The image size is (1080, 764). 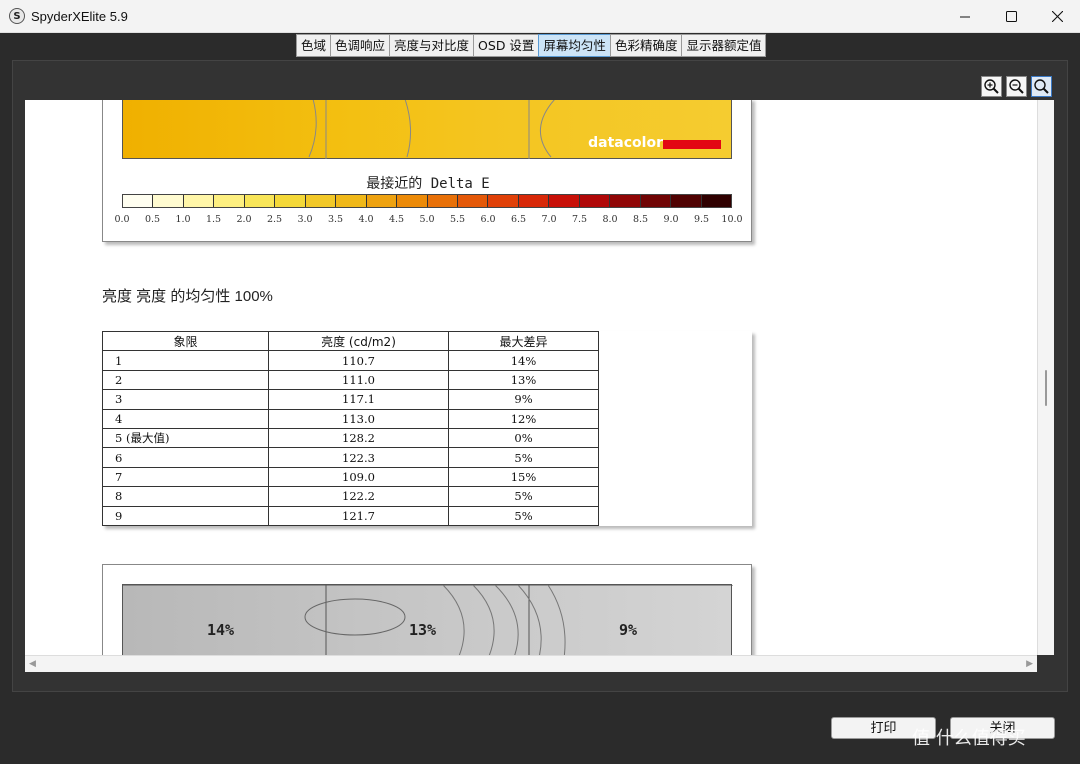 What do you see at coordinates (523, 399) in the screenshot?
I see `difference-cell: 9%` at bounding box center [523, 399].